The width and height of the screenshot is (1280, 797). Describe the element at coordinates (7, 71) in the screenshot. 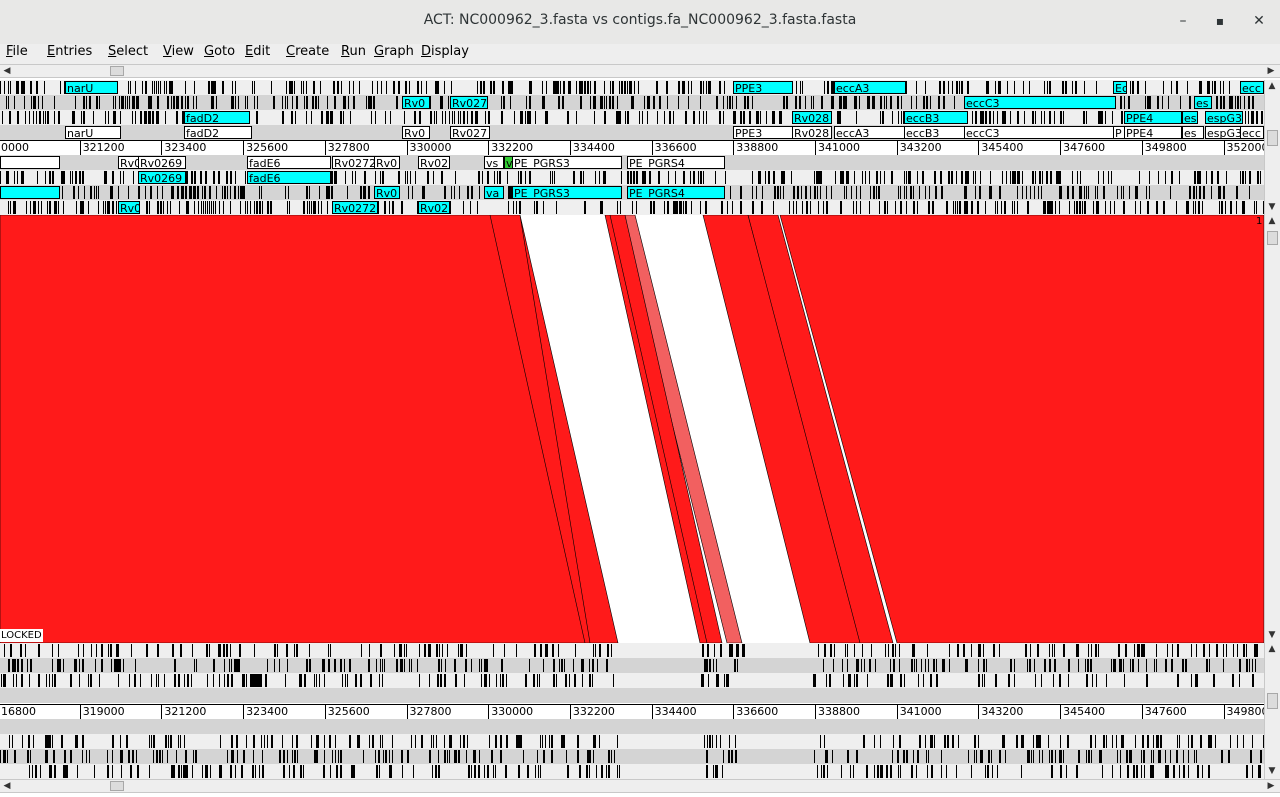

I see `scroll-left-arrow-icon: ◀` at that location.